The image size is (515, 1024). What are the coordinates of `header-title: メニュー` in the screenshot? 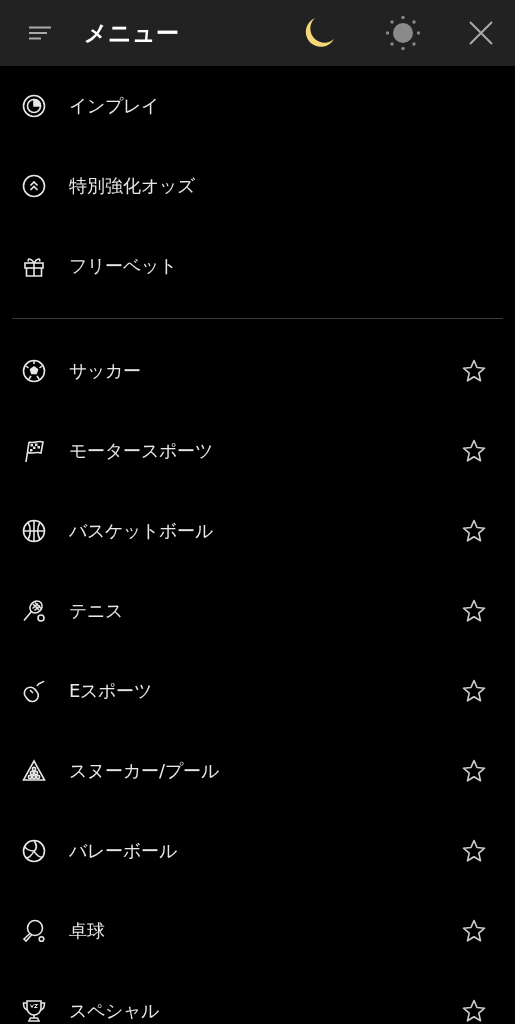 It's located at (131, 33).